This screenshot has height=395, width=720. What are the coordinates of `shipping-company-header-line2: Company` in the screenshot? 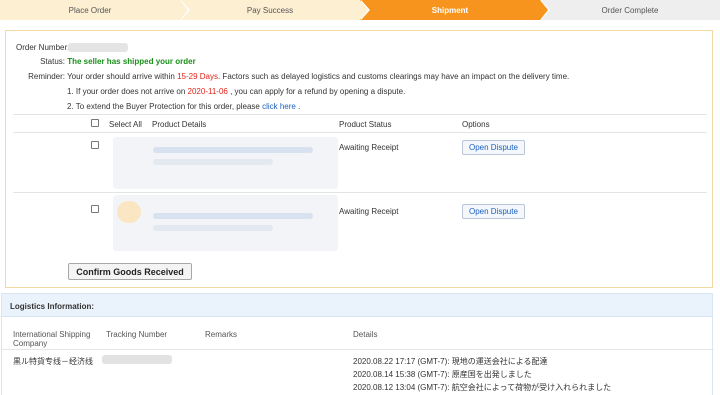 It's located at (30, 343).